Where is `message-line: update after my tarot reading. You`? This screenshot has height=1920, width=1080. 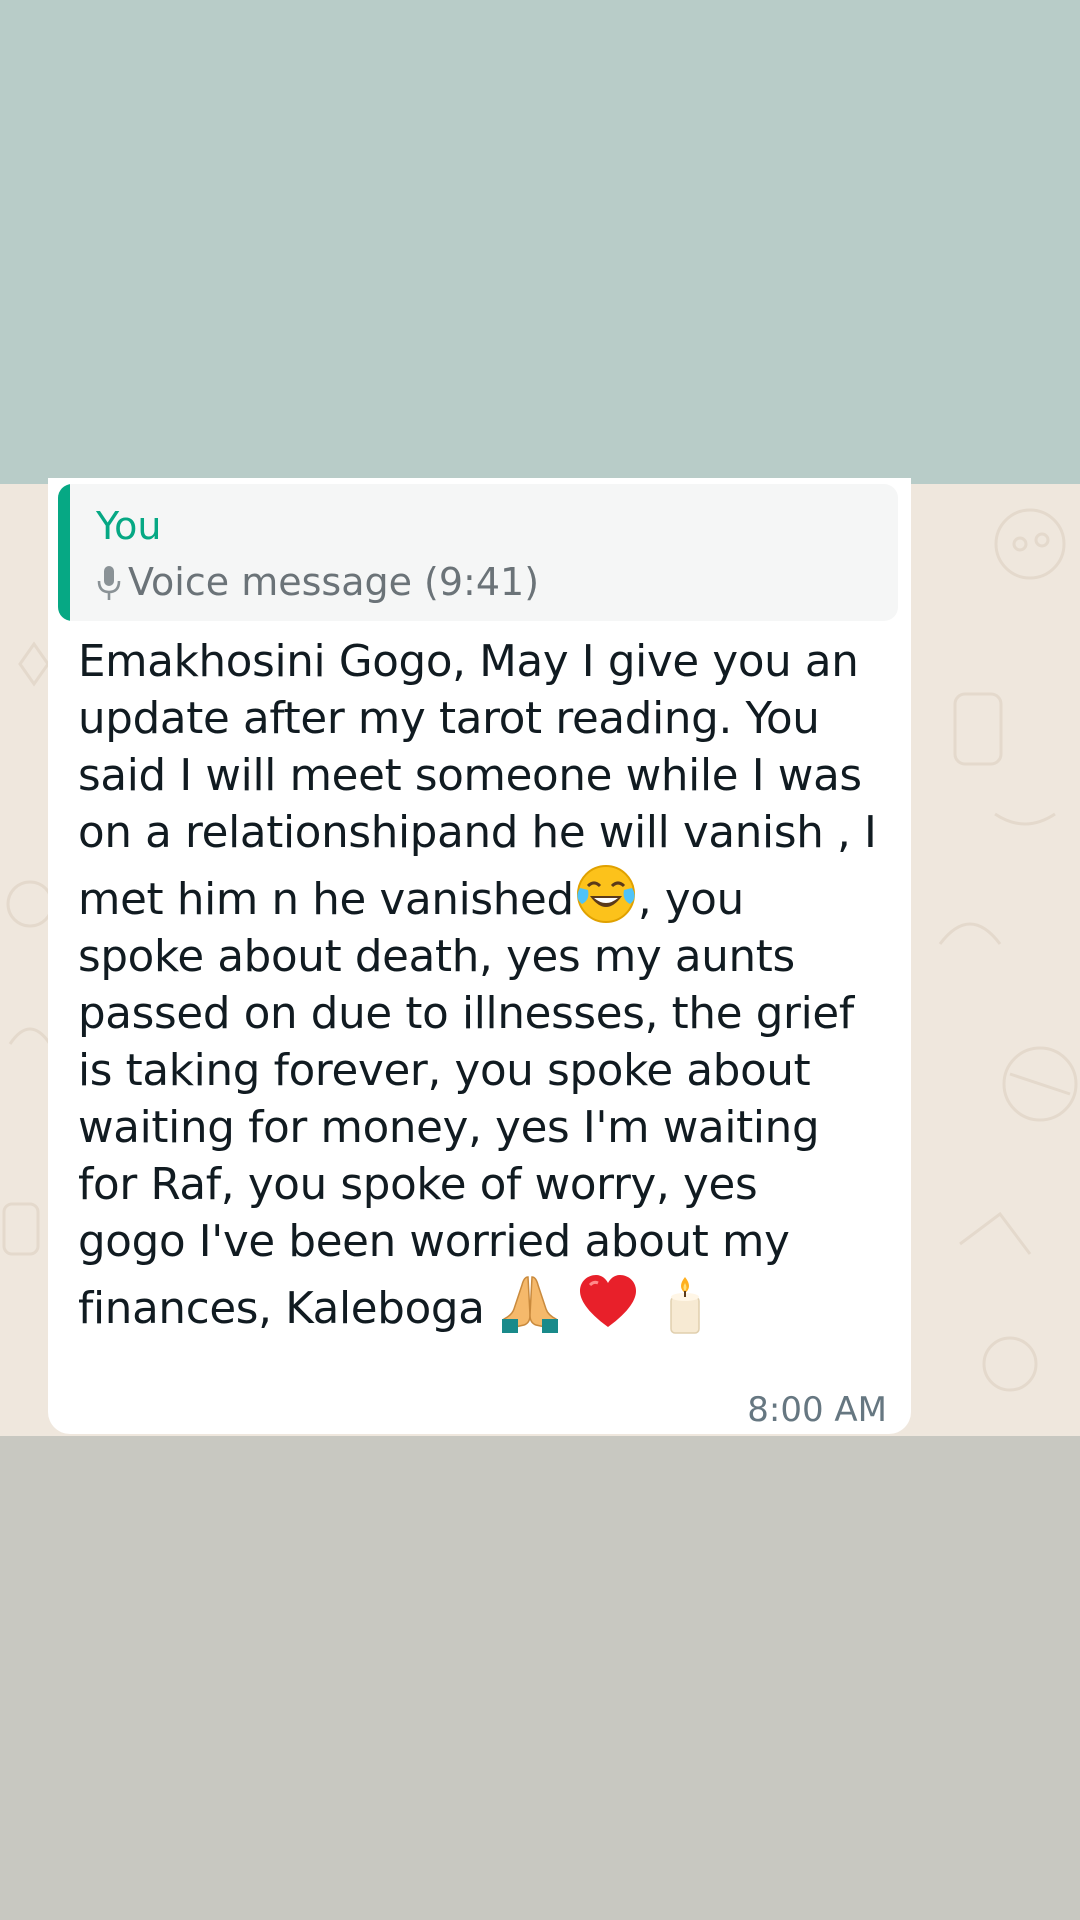
message-line: update after my tarot reading. You is located at coordinates (449, 719).